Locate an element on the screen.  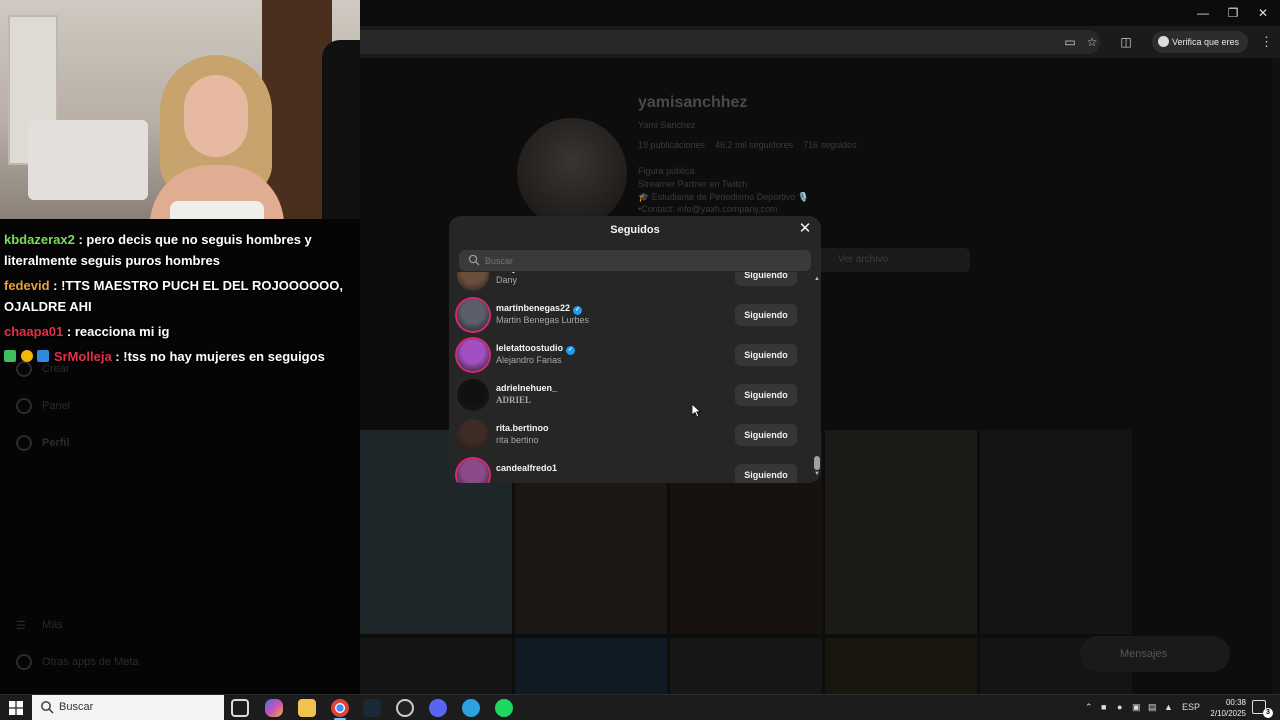
messages-button: Mensajes is located at coordinates (1155, 654).